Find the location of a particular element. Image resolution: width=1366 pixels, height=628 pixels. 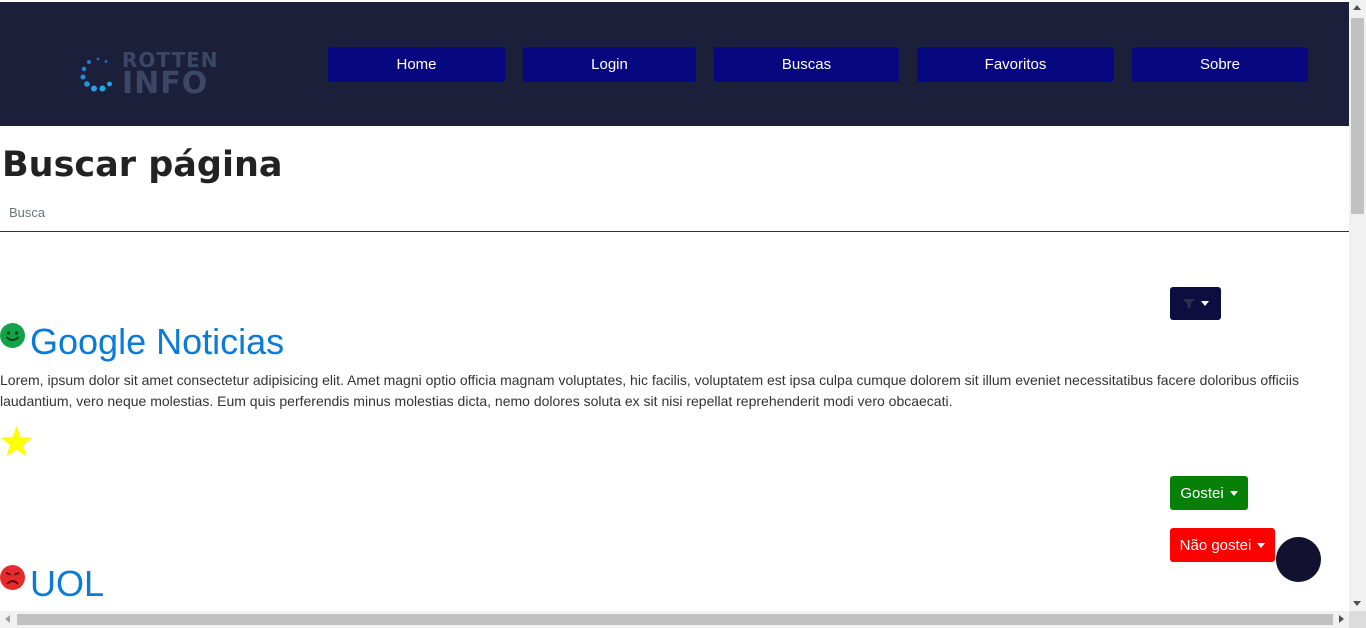

vertical-scrollbar is located at coordinates (1357, 305).